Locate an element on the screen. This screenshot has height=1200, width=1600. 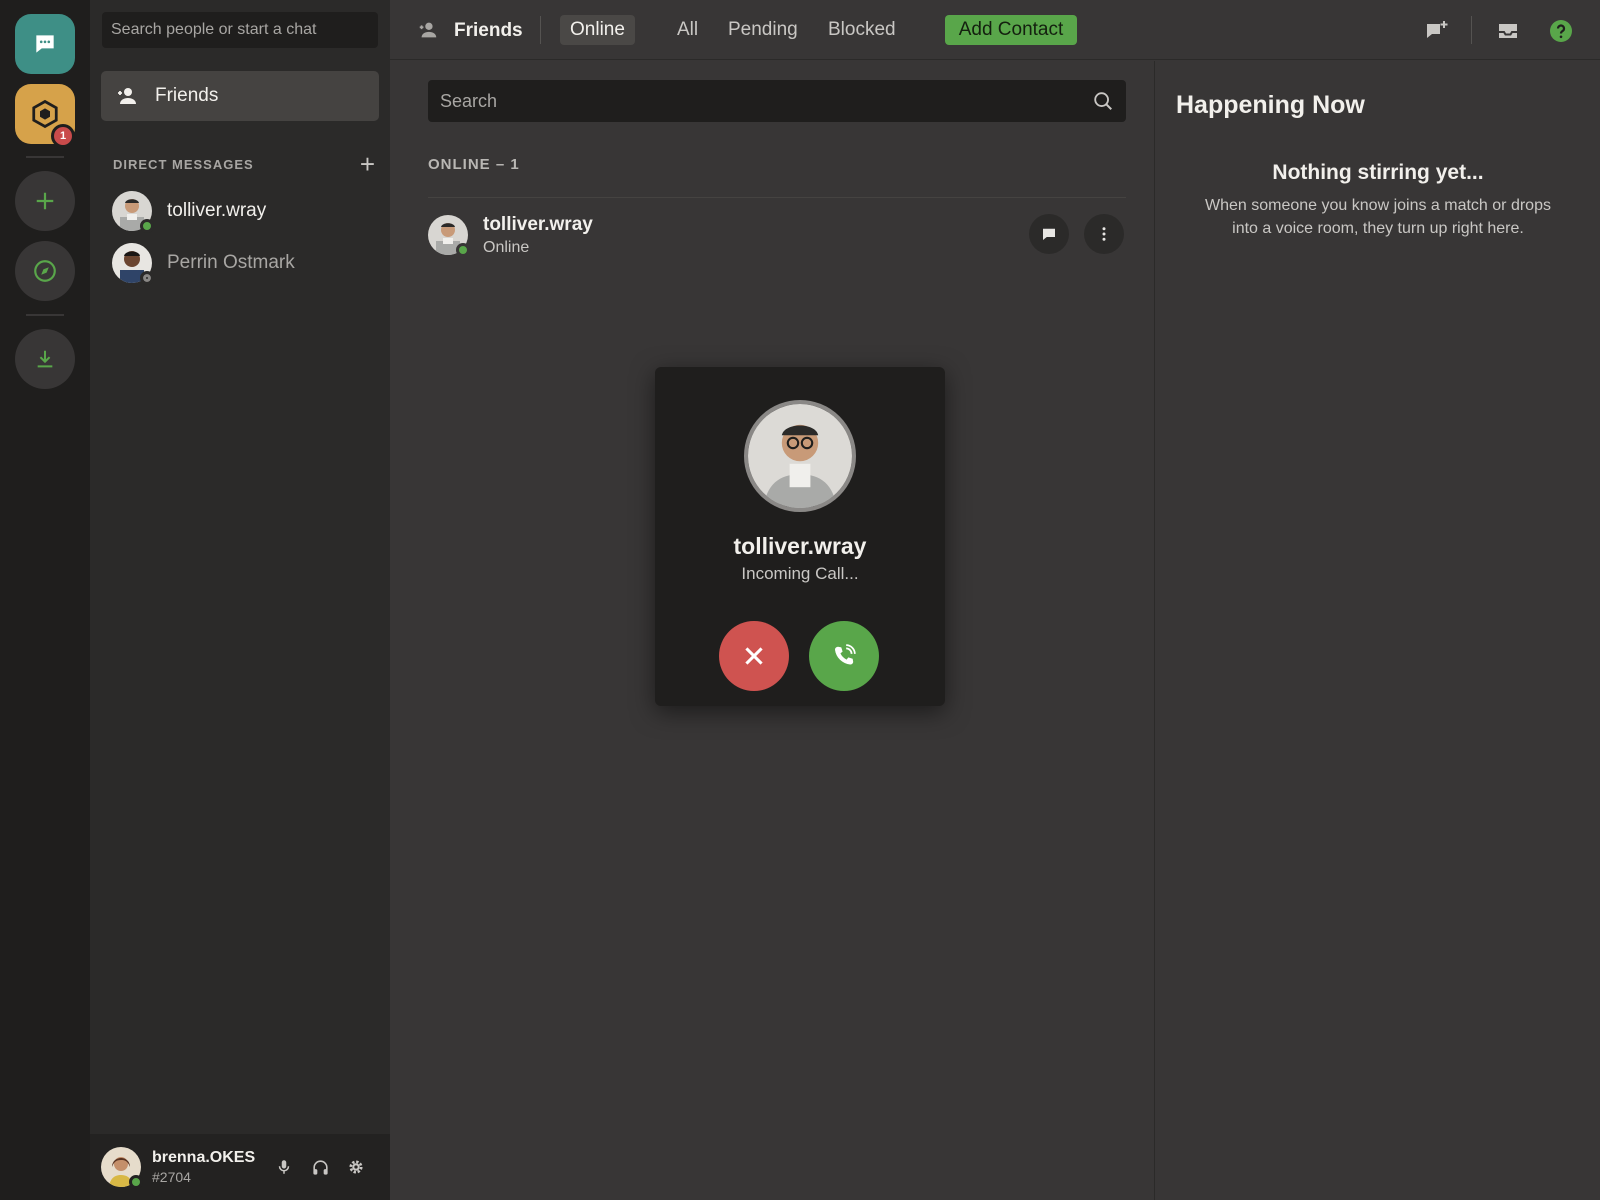
tab-all: All is located at coordinates (687, 30).